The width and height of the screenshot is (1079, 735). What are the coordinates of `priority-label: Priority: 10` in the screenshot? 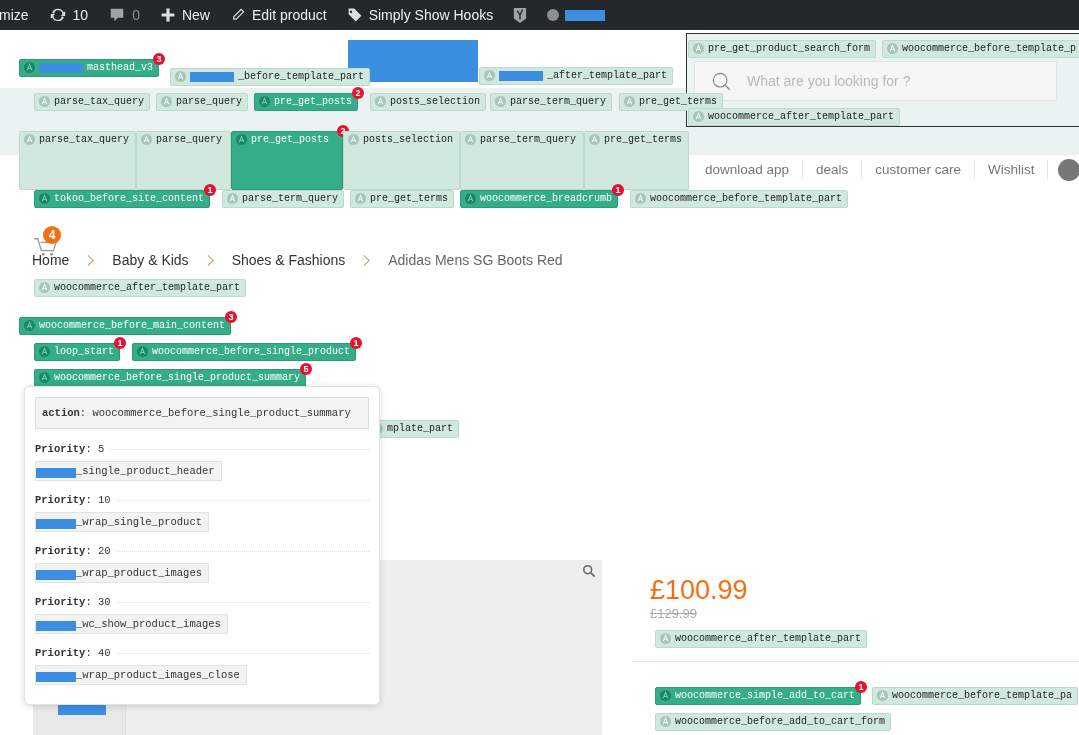 It's located at (73, 500).